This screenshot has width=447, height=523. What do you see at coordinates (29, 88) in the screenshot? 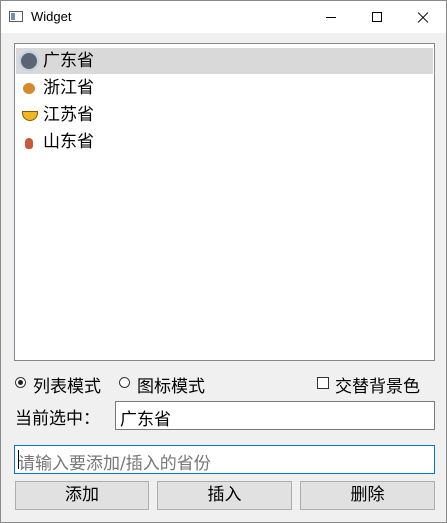
I see `orange-icon` at bounding box center [29, 88].